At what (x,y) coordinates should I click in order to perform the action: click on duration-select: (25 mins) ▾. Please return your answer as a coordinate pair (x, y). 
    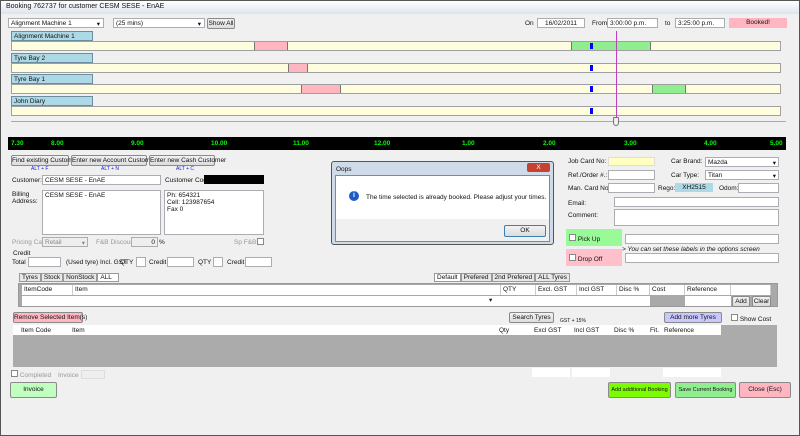
    Looking at the image, I should click on (159, 23).